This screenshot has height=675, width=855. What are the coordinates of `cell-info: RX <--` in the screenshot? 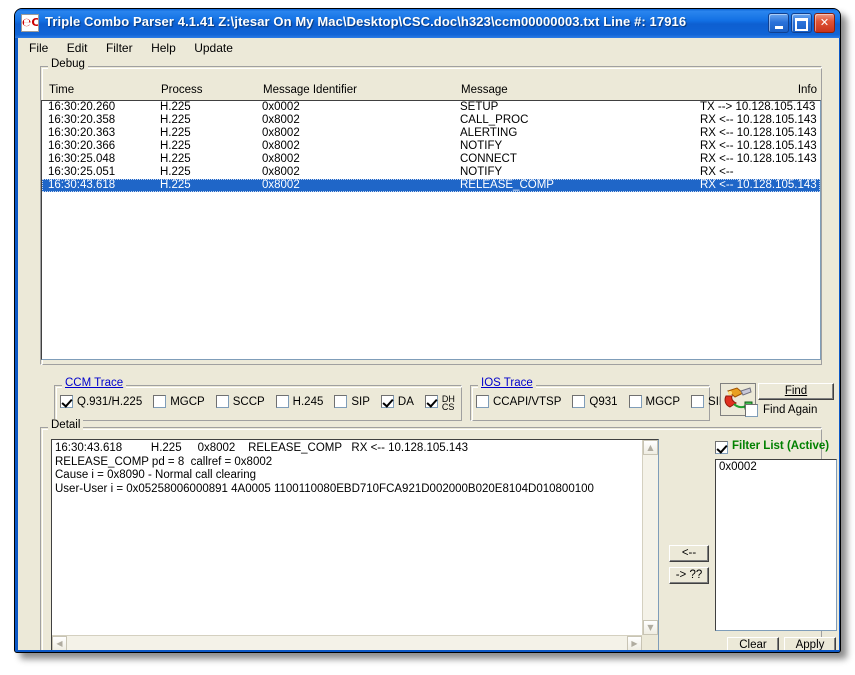 It's located at (717, 172).